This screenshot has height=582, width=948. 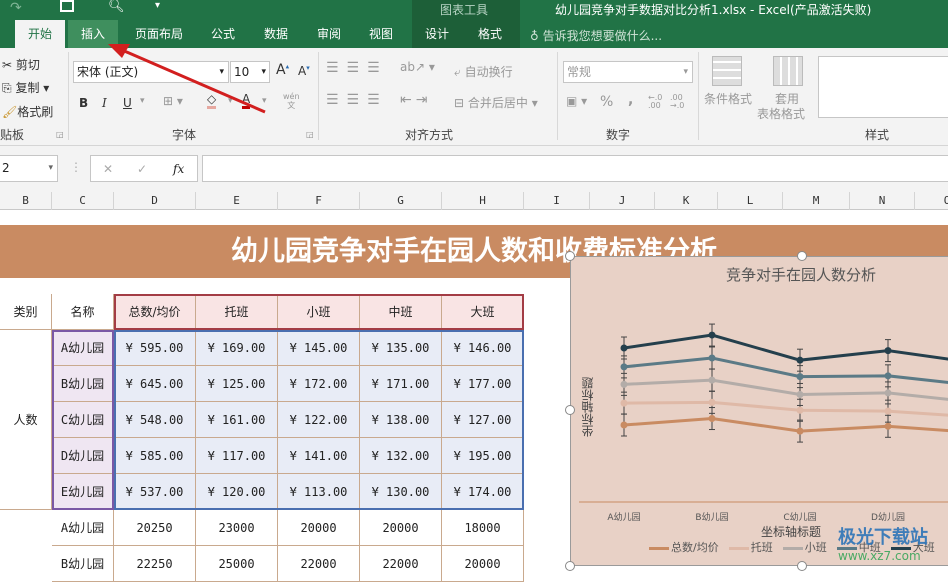 I want to click on annotation-arrow, so click(x=187, y=79).